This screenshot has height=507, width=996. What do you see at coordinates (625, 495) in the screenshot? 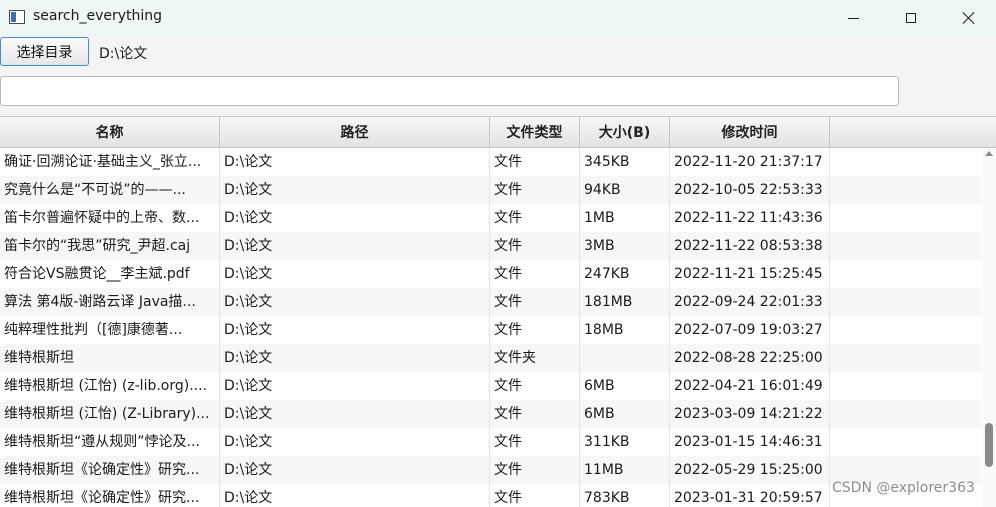
I see `cell-size: 783KB` at bounding box center [625, 495].